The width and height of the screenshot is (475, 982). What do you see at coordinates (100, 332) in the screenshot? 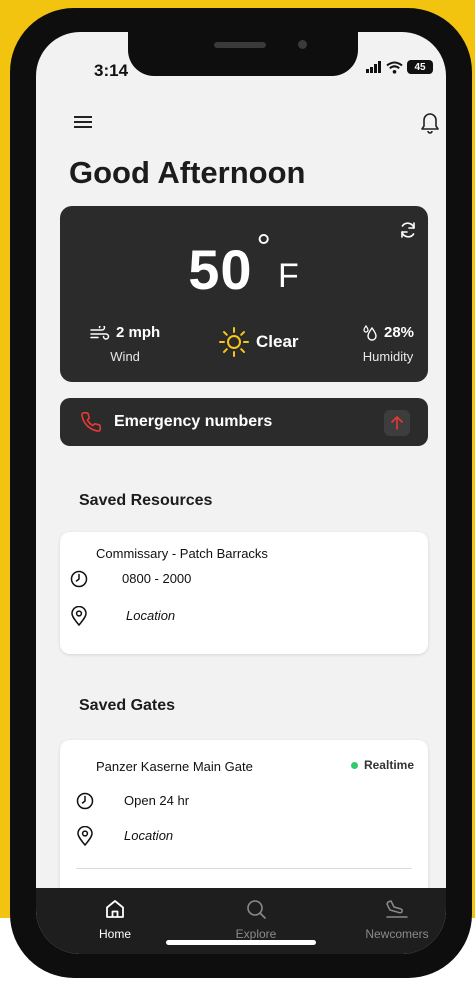
I see `wind-icon` at bounding box center [100, 332].